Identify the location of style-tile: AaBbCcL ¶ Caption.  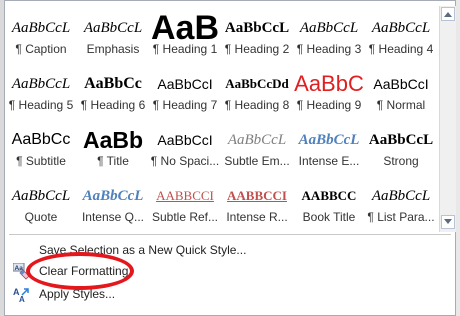
(41, 29).